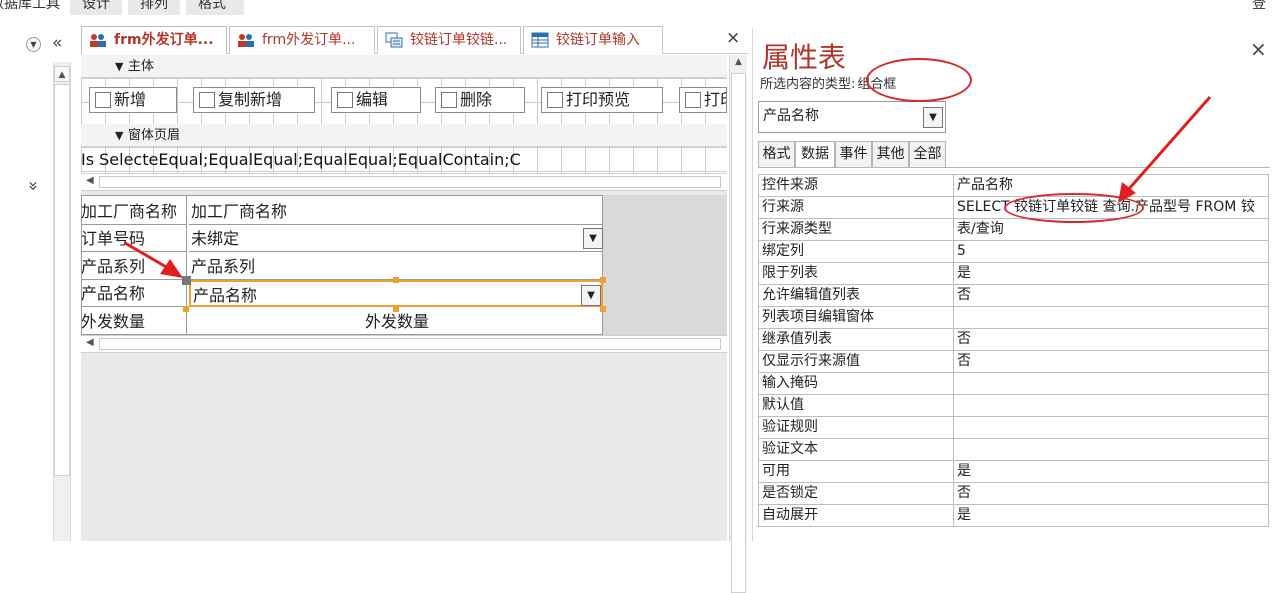 The image size is (1277, 593). What do you see at coordinates (171, 268) in the screenshot?
I see `arrowhead-icon` at bounding box center [171, 268].